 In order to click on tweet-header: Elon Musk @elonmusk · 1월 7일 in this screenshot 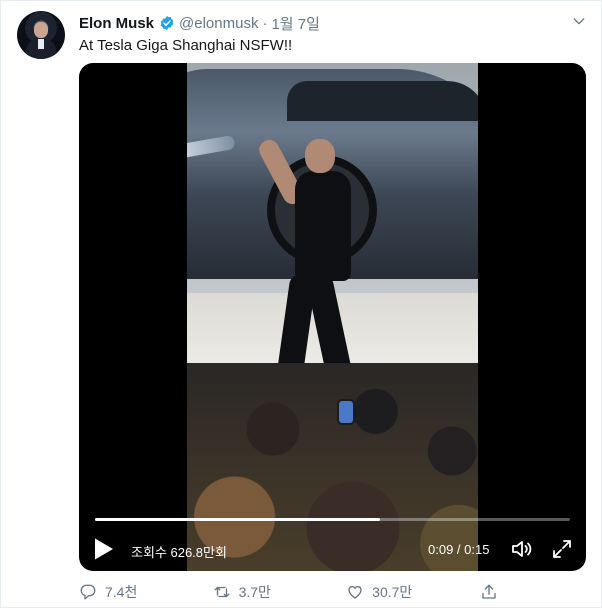, I will do `click(199, 23)`.